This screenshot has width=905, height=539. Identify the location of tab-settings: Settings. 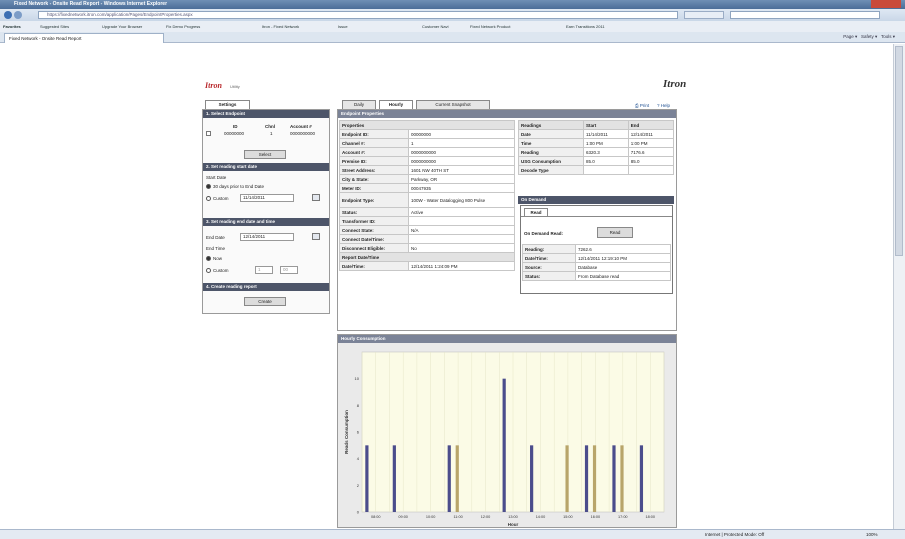
(227, 104).